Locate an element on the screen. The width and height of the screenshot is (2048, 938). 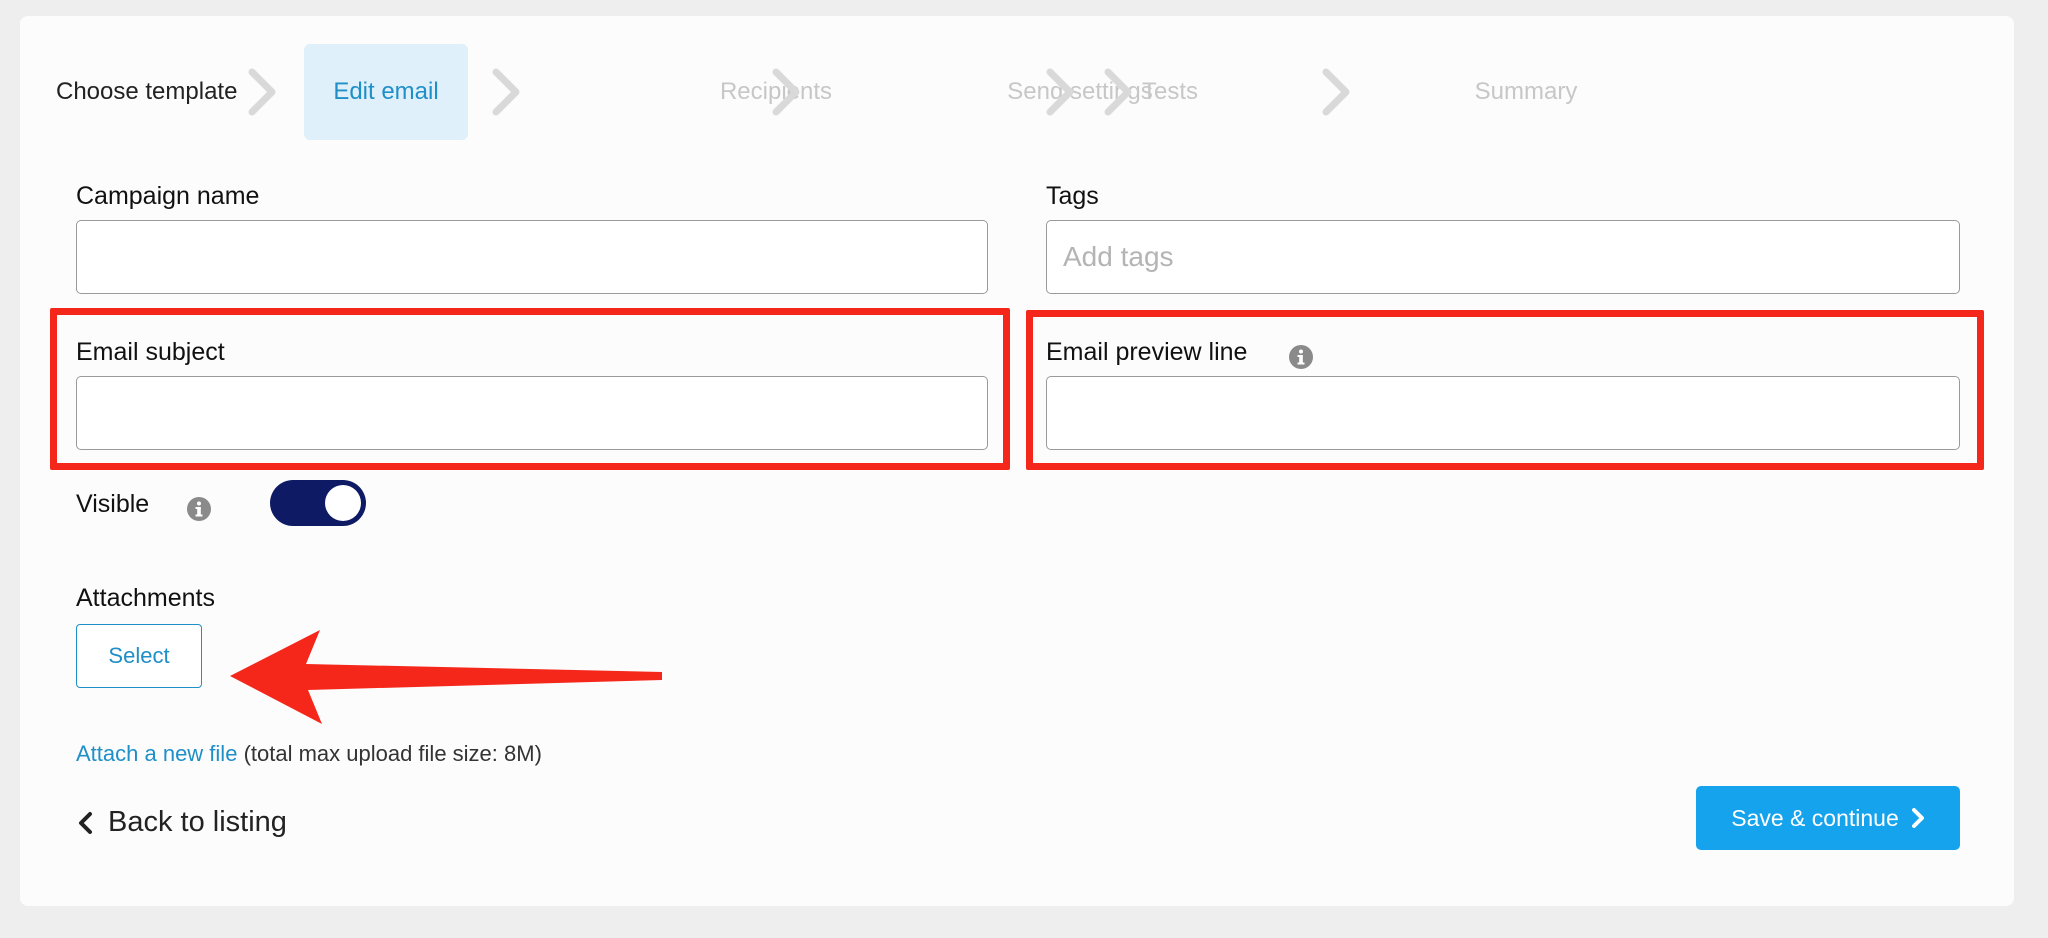
save-and-continue-button: Save & continue is located at coordinates (1828, 818).